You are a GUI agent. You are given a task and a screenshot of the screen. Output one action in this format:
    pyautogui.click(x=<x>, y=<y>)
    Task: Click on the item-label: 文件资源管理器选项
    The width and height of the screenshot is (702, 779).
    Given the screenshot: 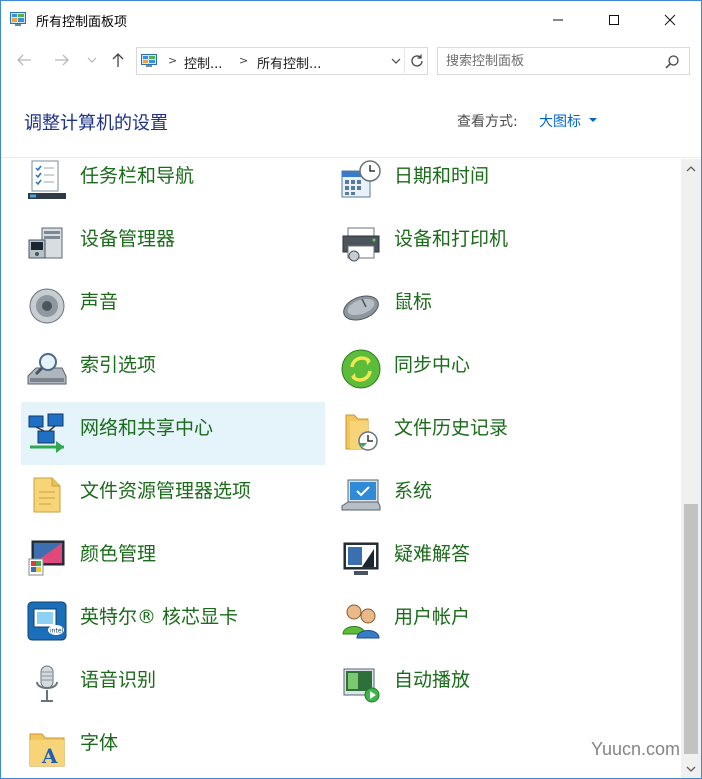 What is the action you would take?
    pyautogui.click(x=166, y=491)
    